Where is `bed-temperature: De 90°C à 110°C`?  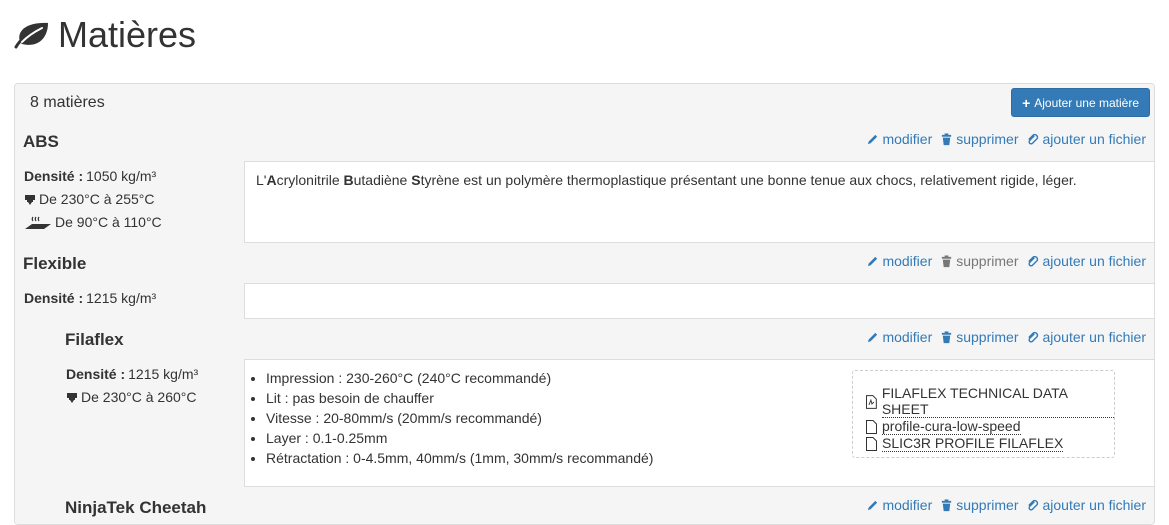 bed-temperature: De 90°C à 110°C is located at coordinates (93, 222).